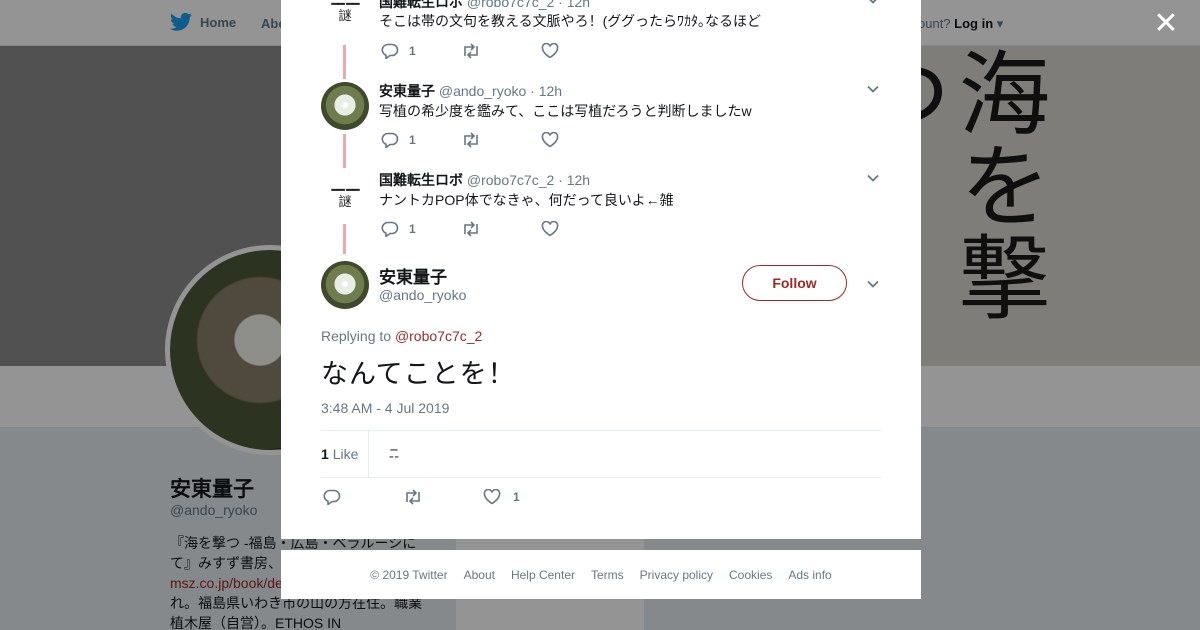  Describe the element at coordinates (409, 574) in the screenshot. I see `footer-copyright: © 2019 Twitter` at that location.